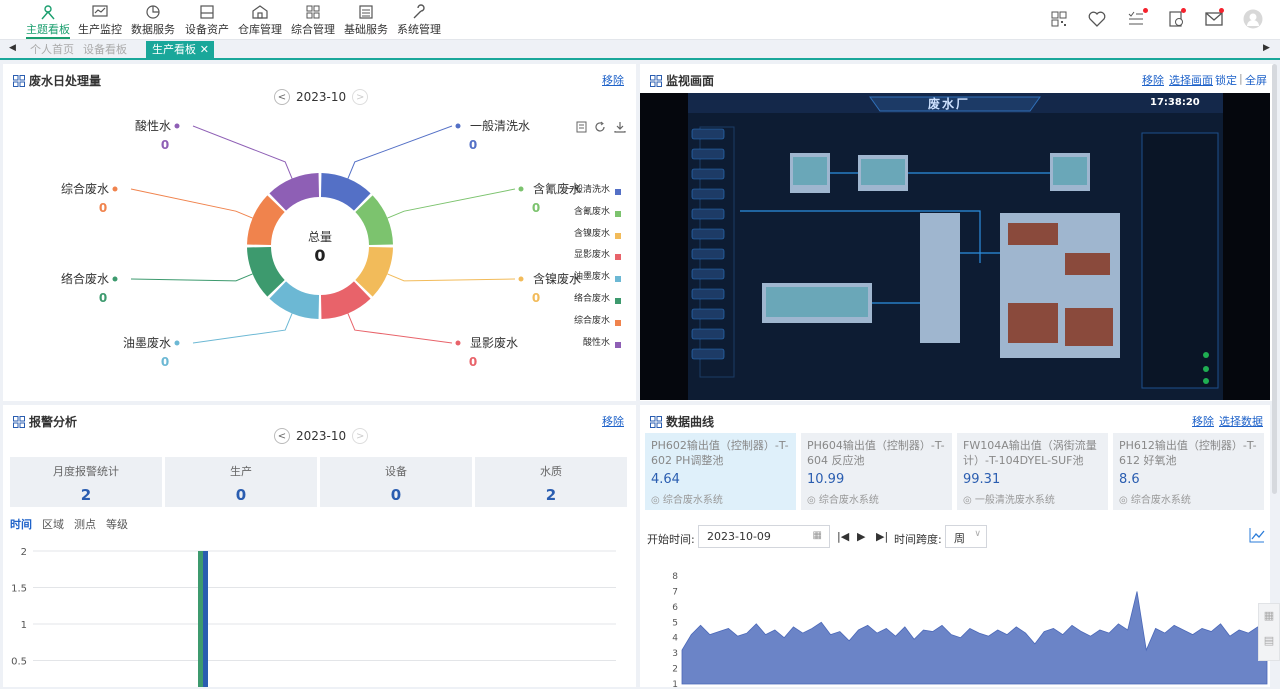 The width and height of the screenshot is (1280, 689). Describe the element at coordinates (592, 234) in the screenshot. I see `legend-item: 含镍废水` at that location.